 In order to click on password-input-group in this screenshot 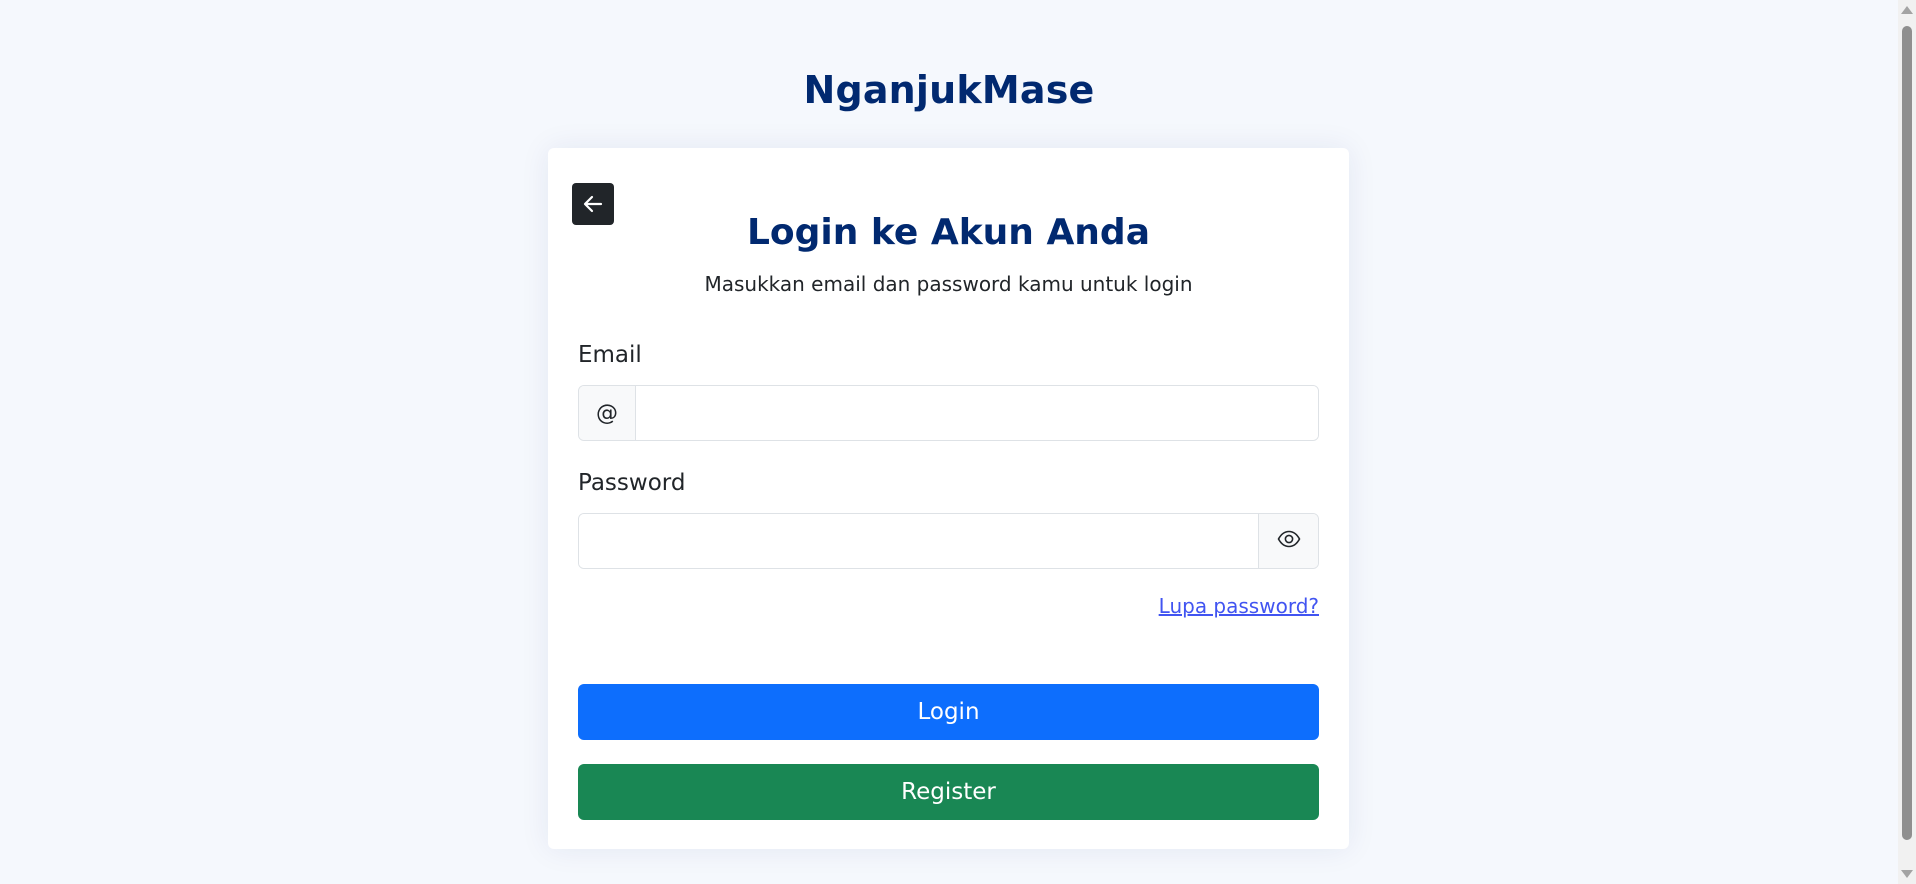, I will do `click(948, 541)`.